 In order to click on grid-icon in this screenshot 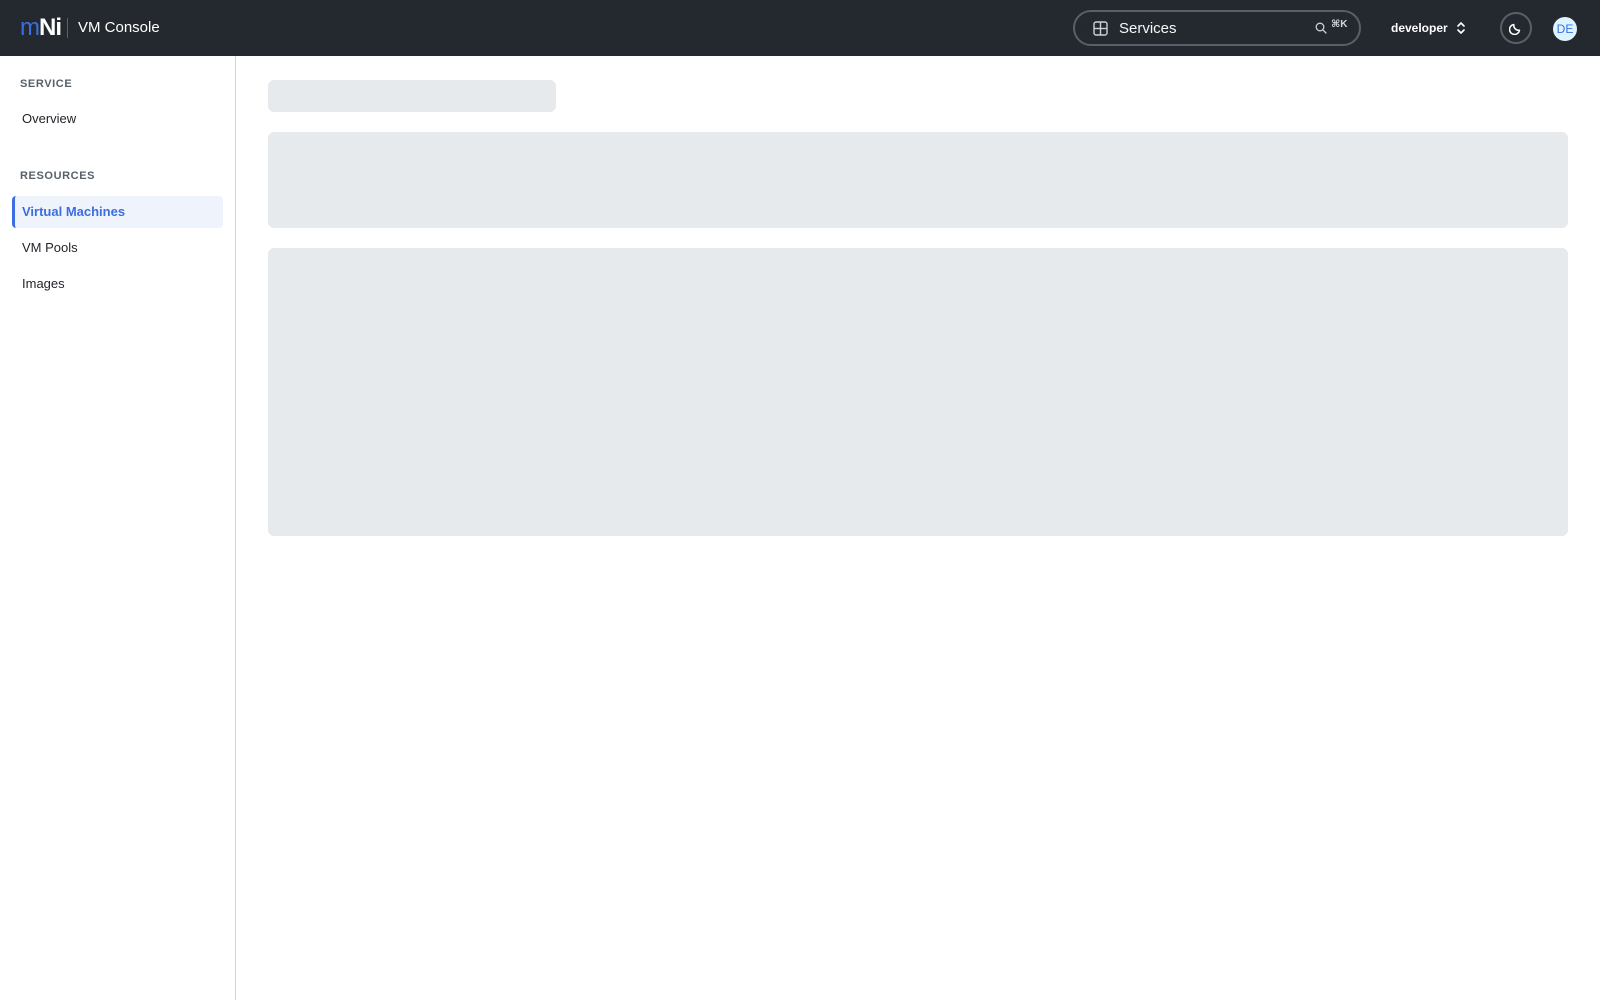, I will do `click(1100, 28)`.